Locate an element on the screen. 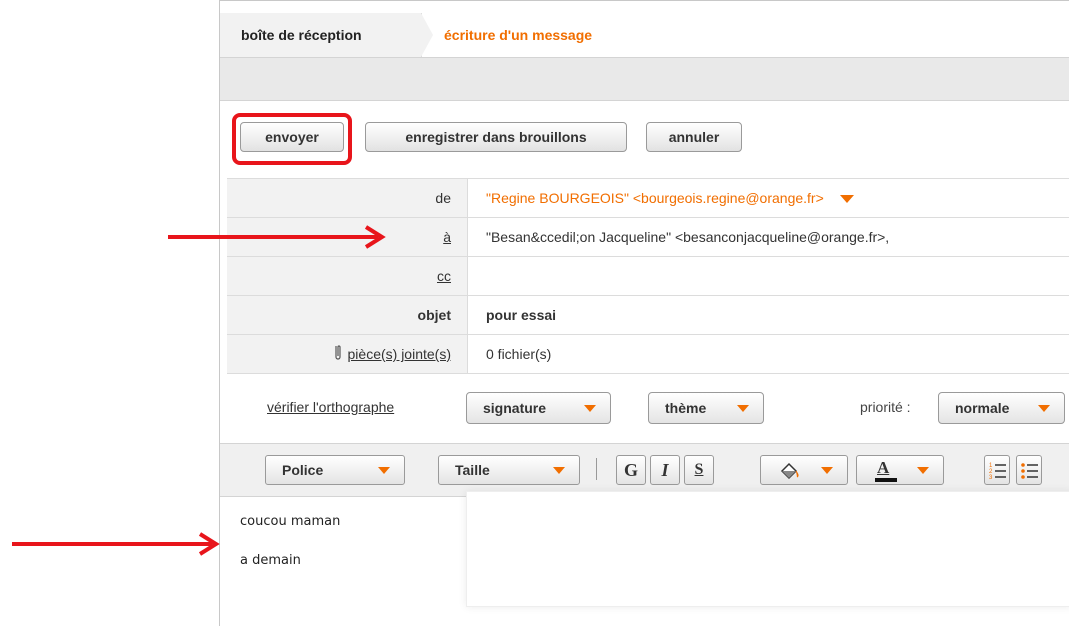 The height and width of the screenshot is (626, 1069). cc-field is located at coordinates (768, 276).